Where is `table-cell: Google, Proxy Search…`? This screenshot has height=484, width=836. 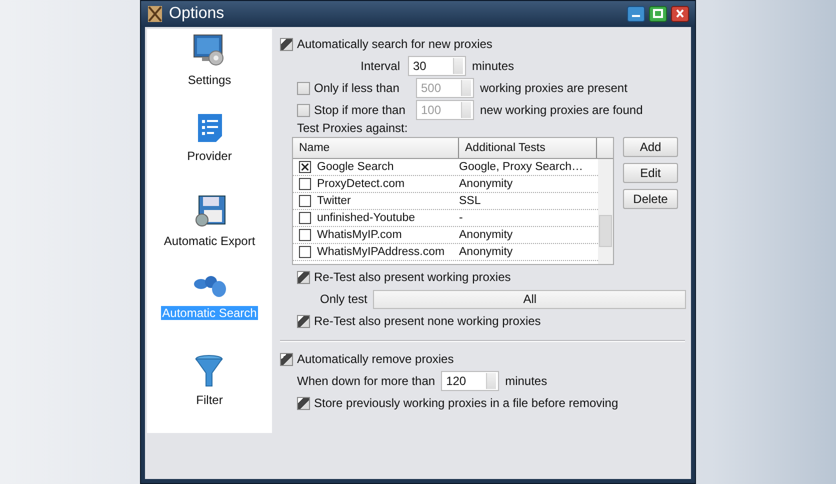 table-cell: Google, Proxy Search… is located at coordinates (521, 167).